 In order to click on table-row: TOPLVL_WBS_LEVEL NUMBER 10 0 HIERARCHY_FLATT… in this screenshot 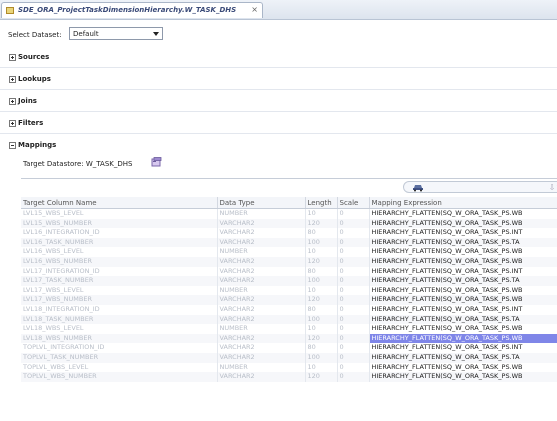, I will do `click(289, 367)`.